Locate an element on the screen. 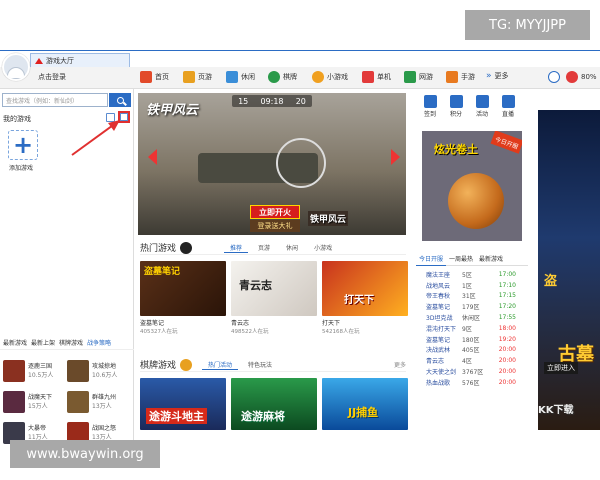  nav-casual: 休闲 is located at coordinates (240, 77).